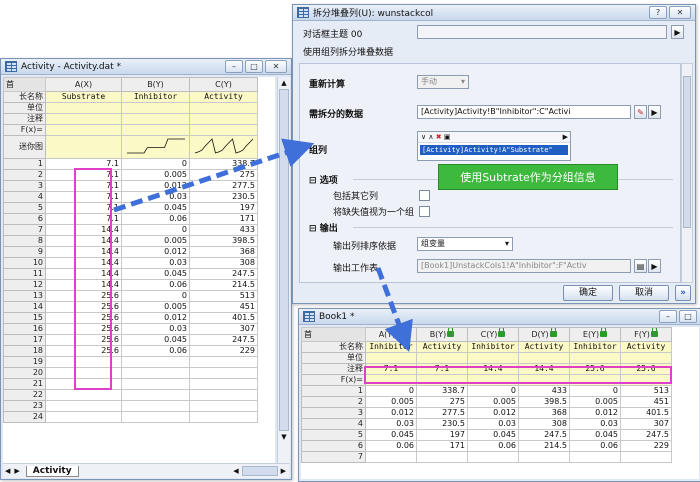  What do you see at coordinates (394, 310) in the screenshot?
I see `arrow-to-book1` at bounding box center [394, 310].